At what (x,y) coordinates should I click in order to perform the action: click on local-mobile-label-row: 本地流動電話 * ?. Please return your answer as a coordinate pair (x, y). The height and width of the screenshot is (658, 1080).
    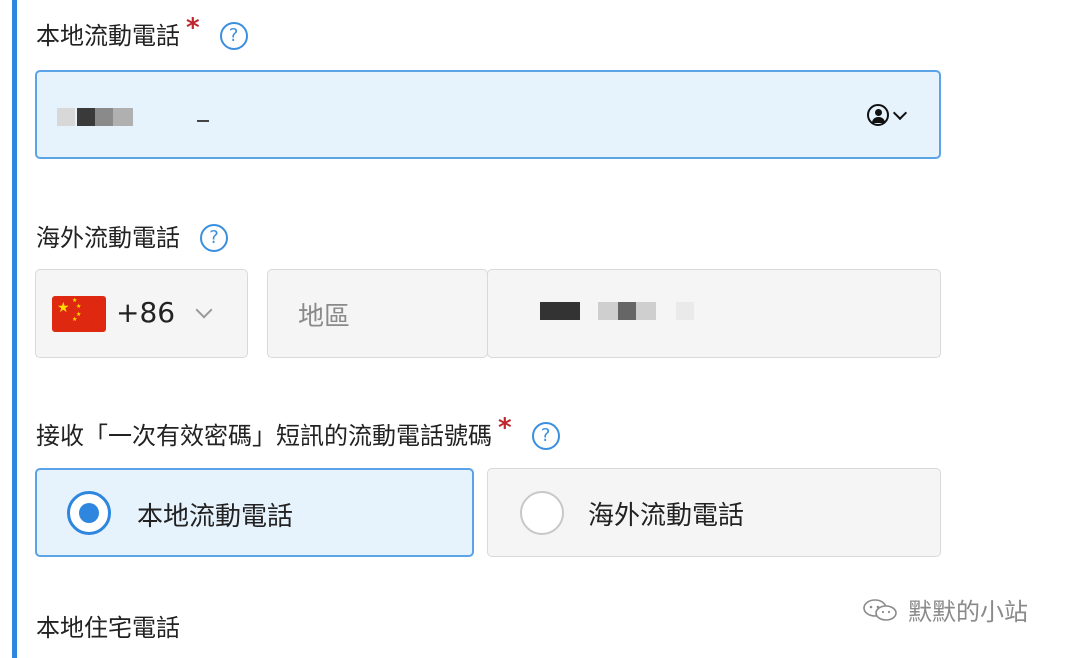
    Looking at the image, I should click on (142, 32).